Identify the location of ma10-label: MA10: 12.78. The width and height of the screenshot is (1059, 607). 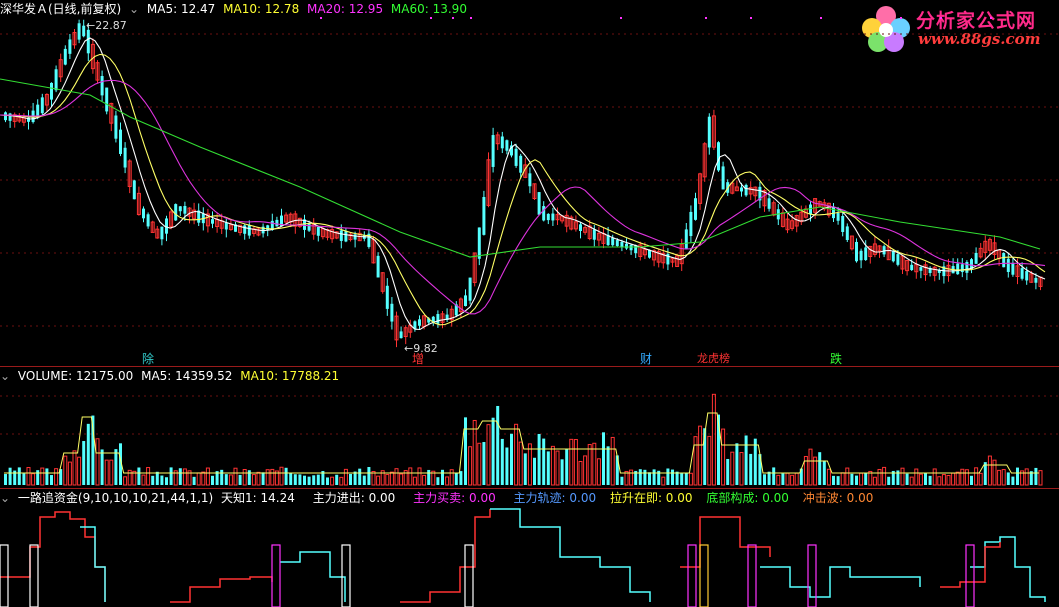
(261, 9).